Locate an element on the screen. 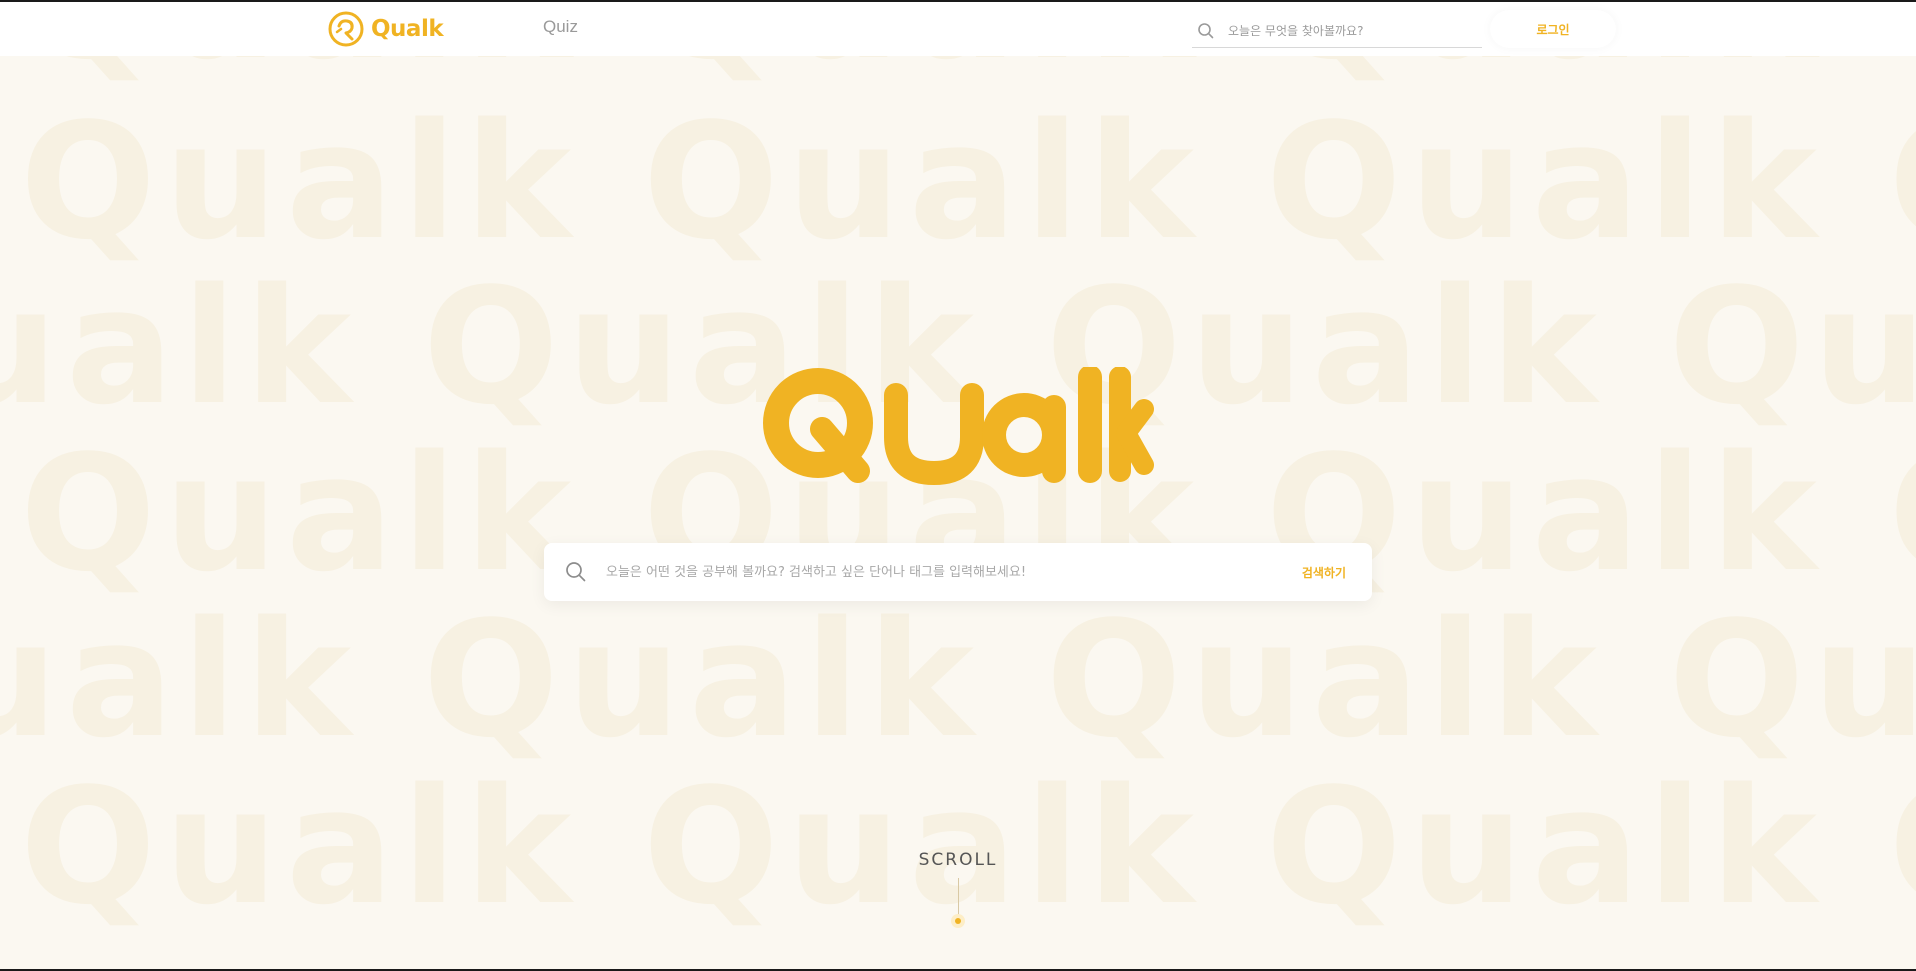 The image size is (1916, 971). scroll-dot-icon is located at coordinates (958, 921).